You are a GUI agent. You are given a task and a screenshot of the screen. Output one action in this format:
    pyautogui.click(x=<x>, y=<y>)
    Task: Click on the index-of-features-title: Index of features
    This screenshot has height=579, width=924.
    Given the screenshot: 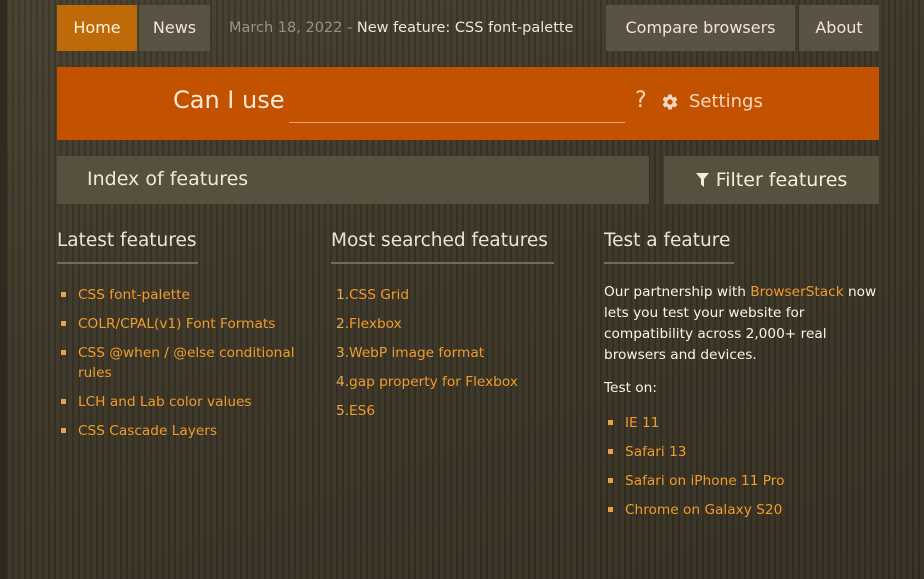 What is the action you would take?
    pyautogui.click(x=168, y=179)
    